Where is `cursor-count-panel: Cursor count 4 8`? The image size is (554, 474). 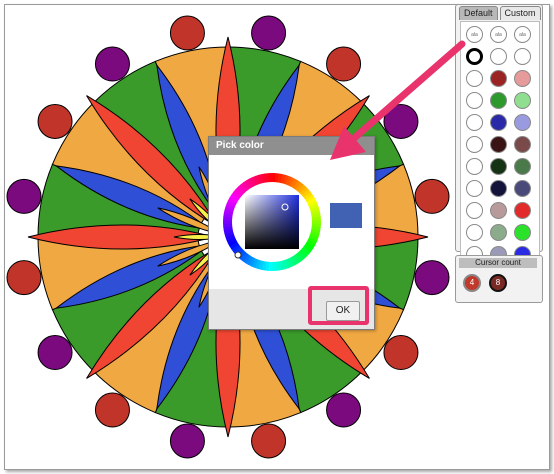 cursor-count-panel: Cursor count 4 8 is located at coordinates (499, 279).